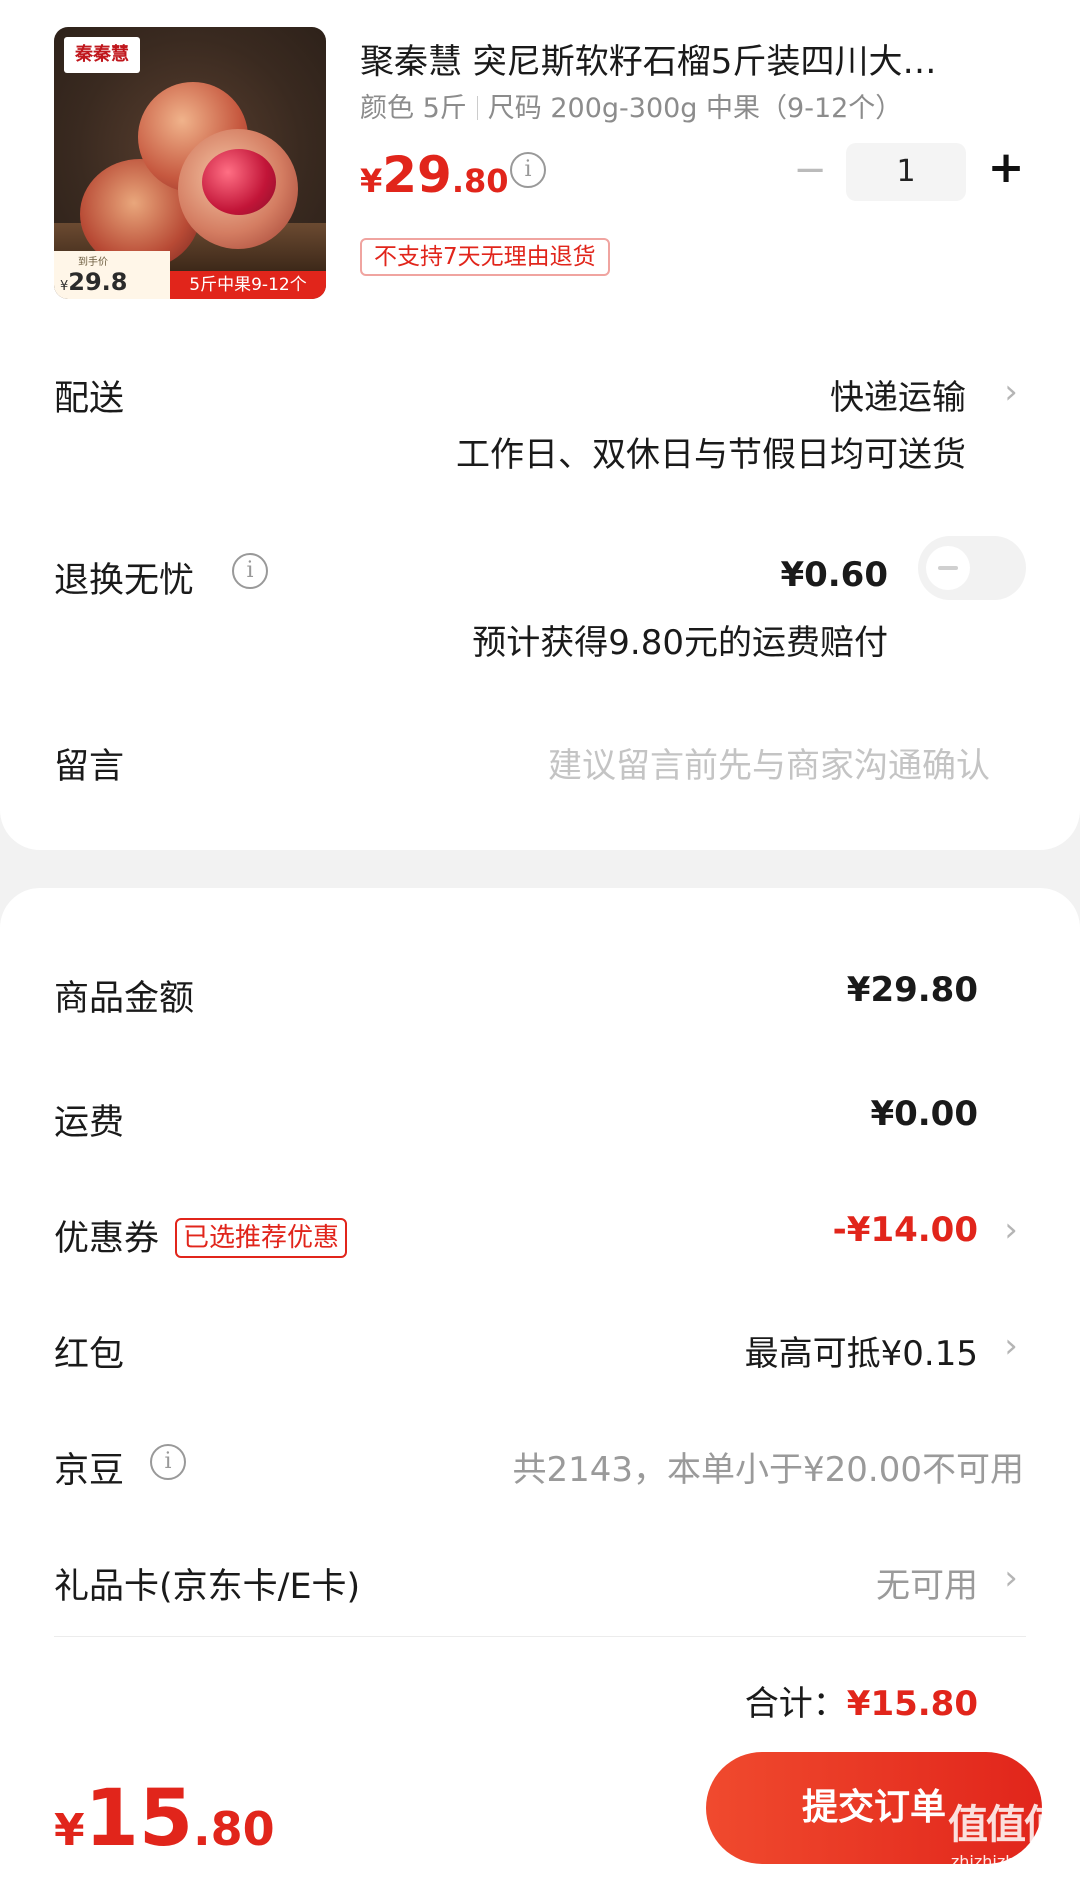 The height and width of the screenshot is (1880, 1080). I want to click on shipping-label: 运费, so click(89, 1123).